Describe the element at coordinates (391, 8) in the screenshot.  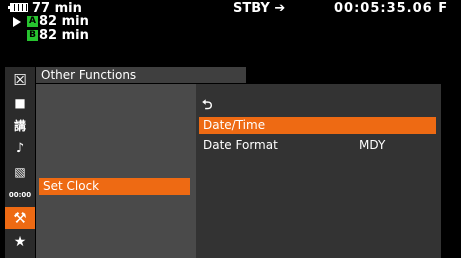
I see `timecode: 00:05:35.06 F` at that location.